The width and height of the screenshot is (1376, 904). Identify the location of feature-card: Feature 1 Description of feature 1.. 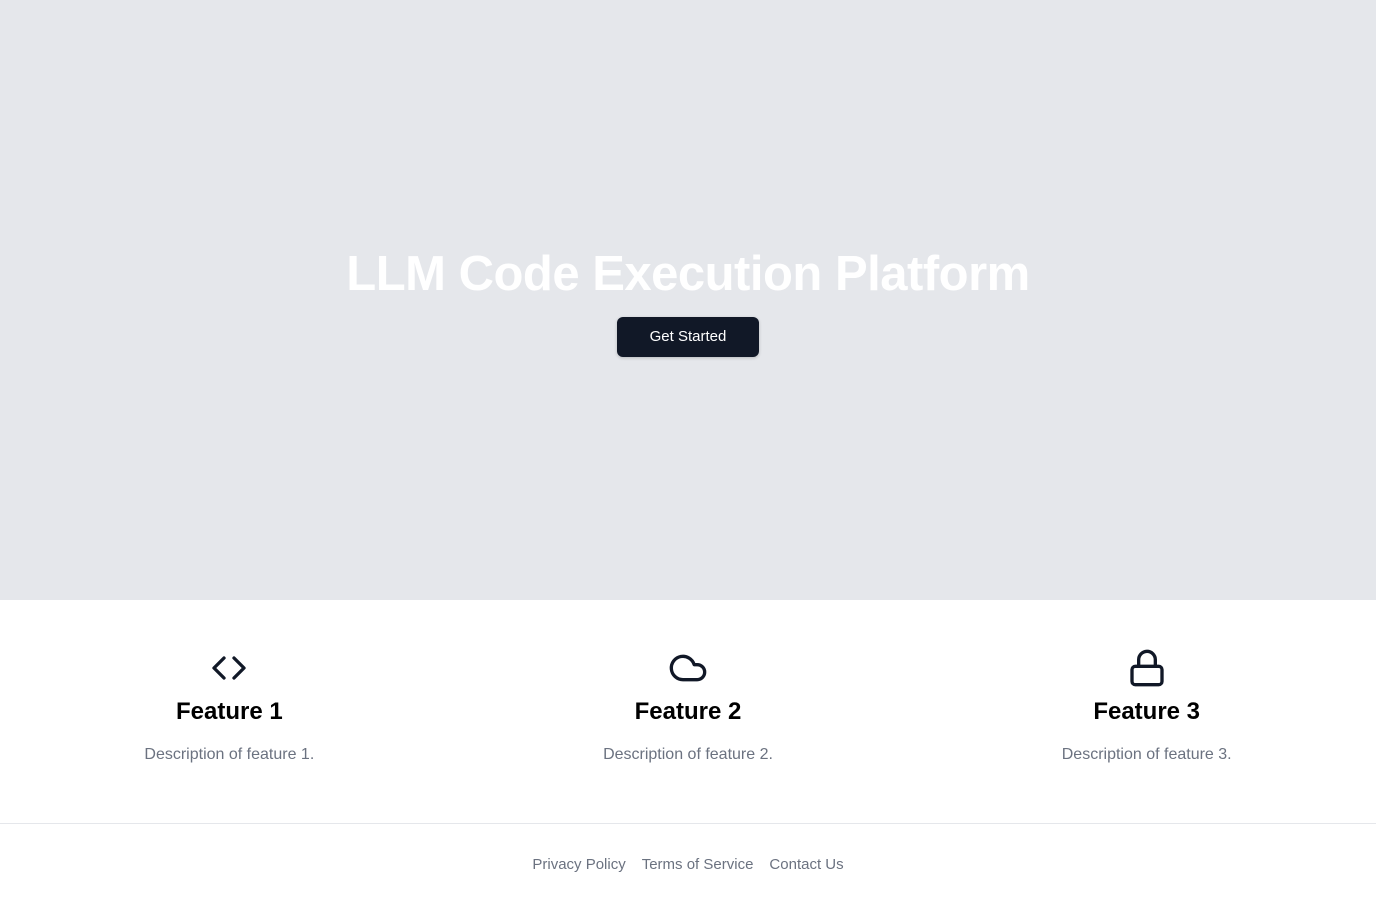
(229, 711).